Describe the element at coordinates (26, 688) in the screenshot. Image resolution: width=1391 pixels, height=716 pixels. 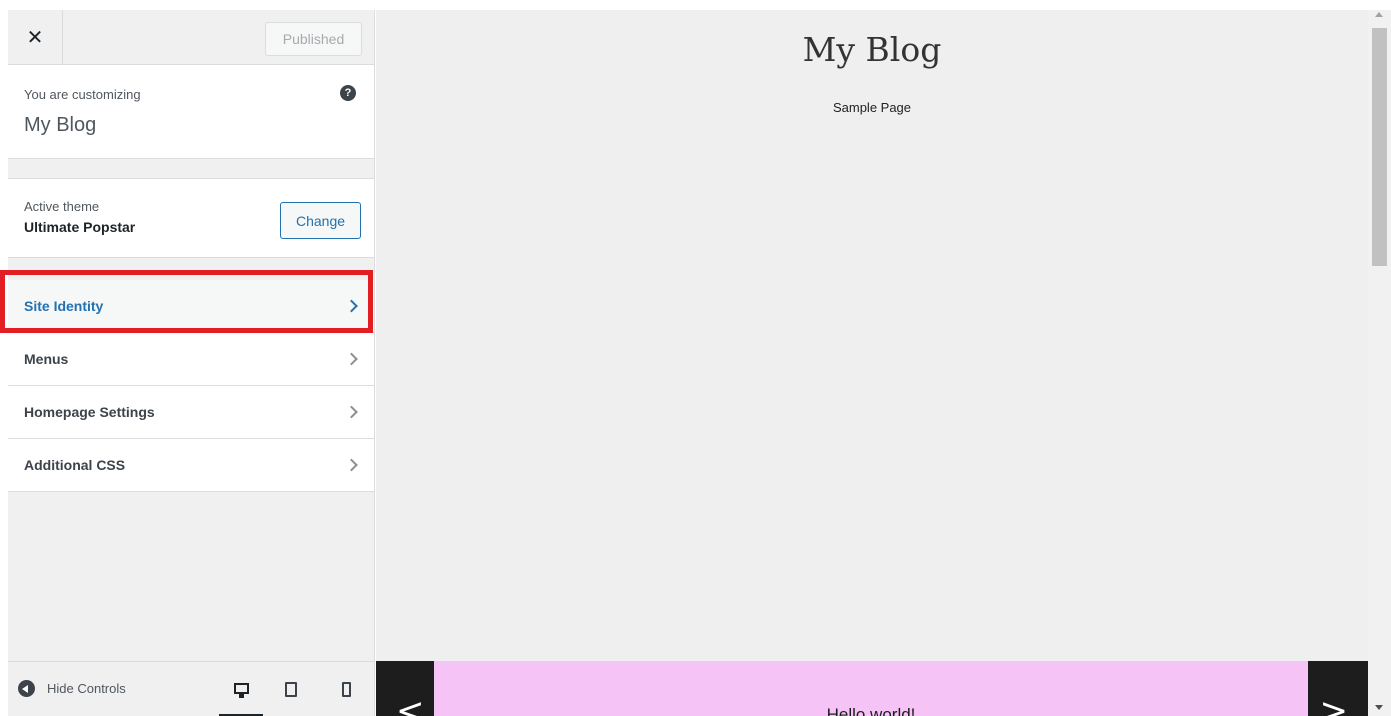
I see `collapse-arrow-icon` at that location.